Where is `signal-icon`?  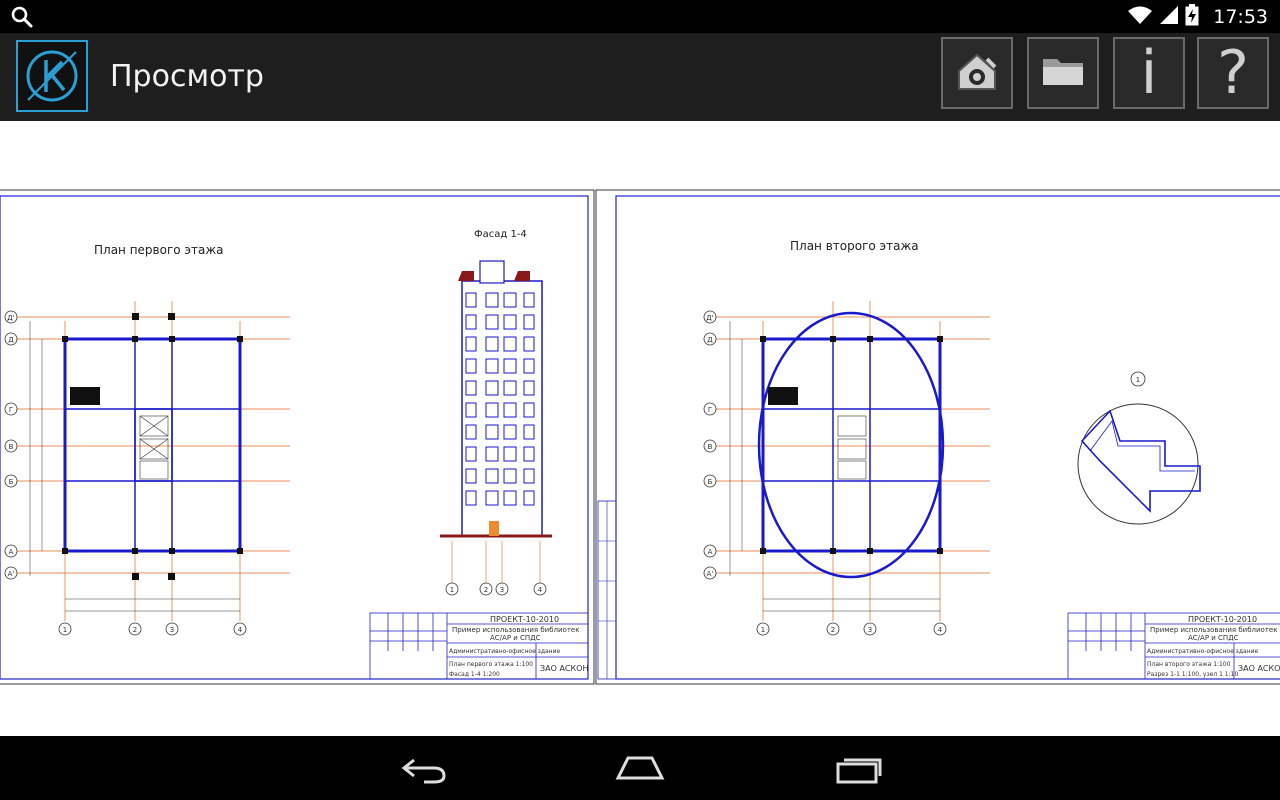 signal-icon is located at coordinates (1169, 17).